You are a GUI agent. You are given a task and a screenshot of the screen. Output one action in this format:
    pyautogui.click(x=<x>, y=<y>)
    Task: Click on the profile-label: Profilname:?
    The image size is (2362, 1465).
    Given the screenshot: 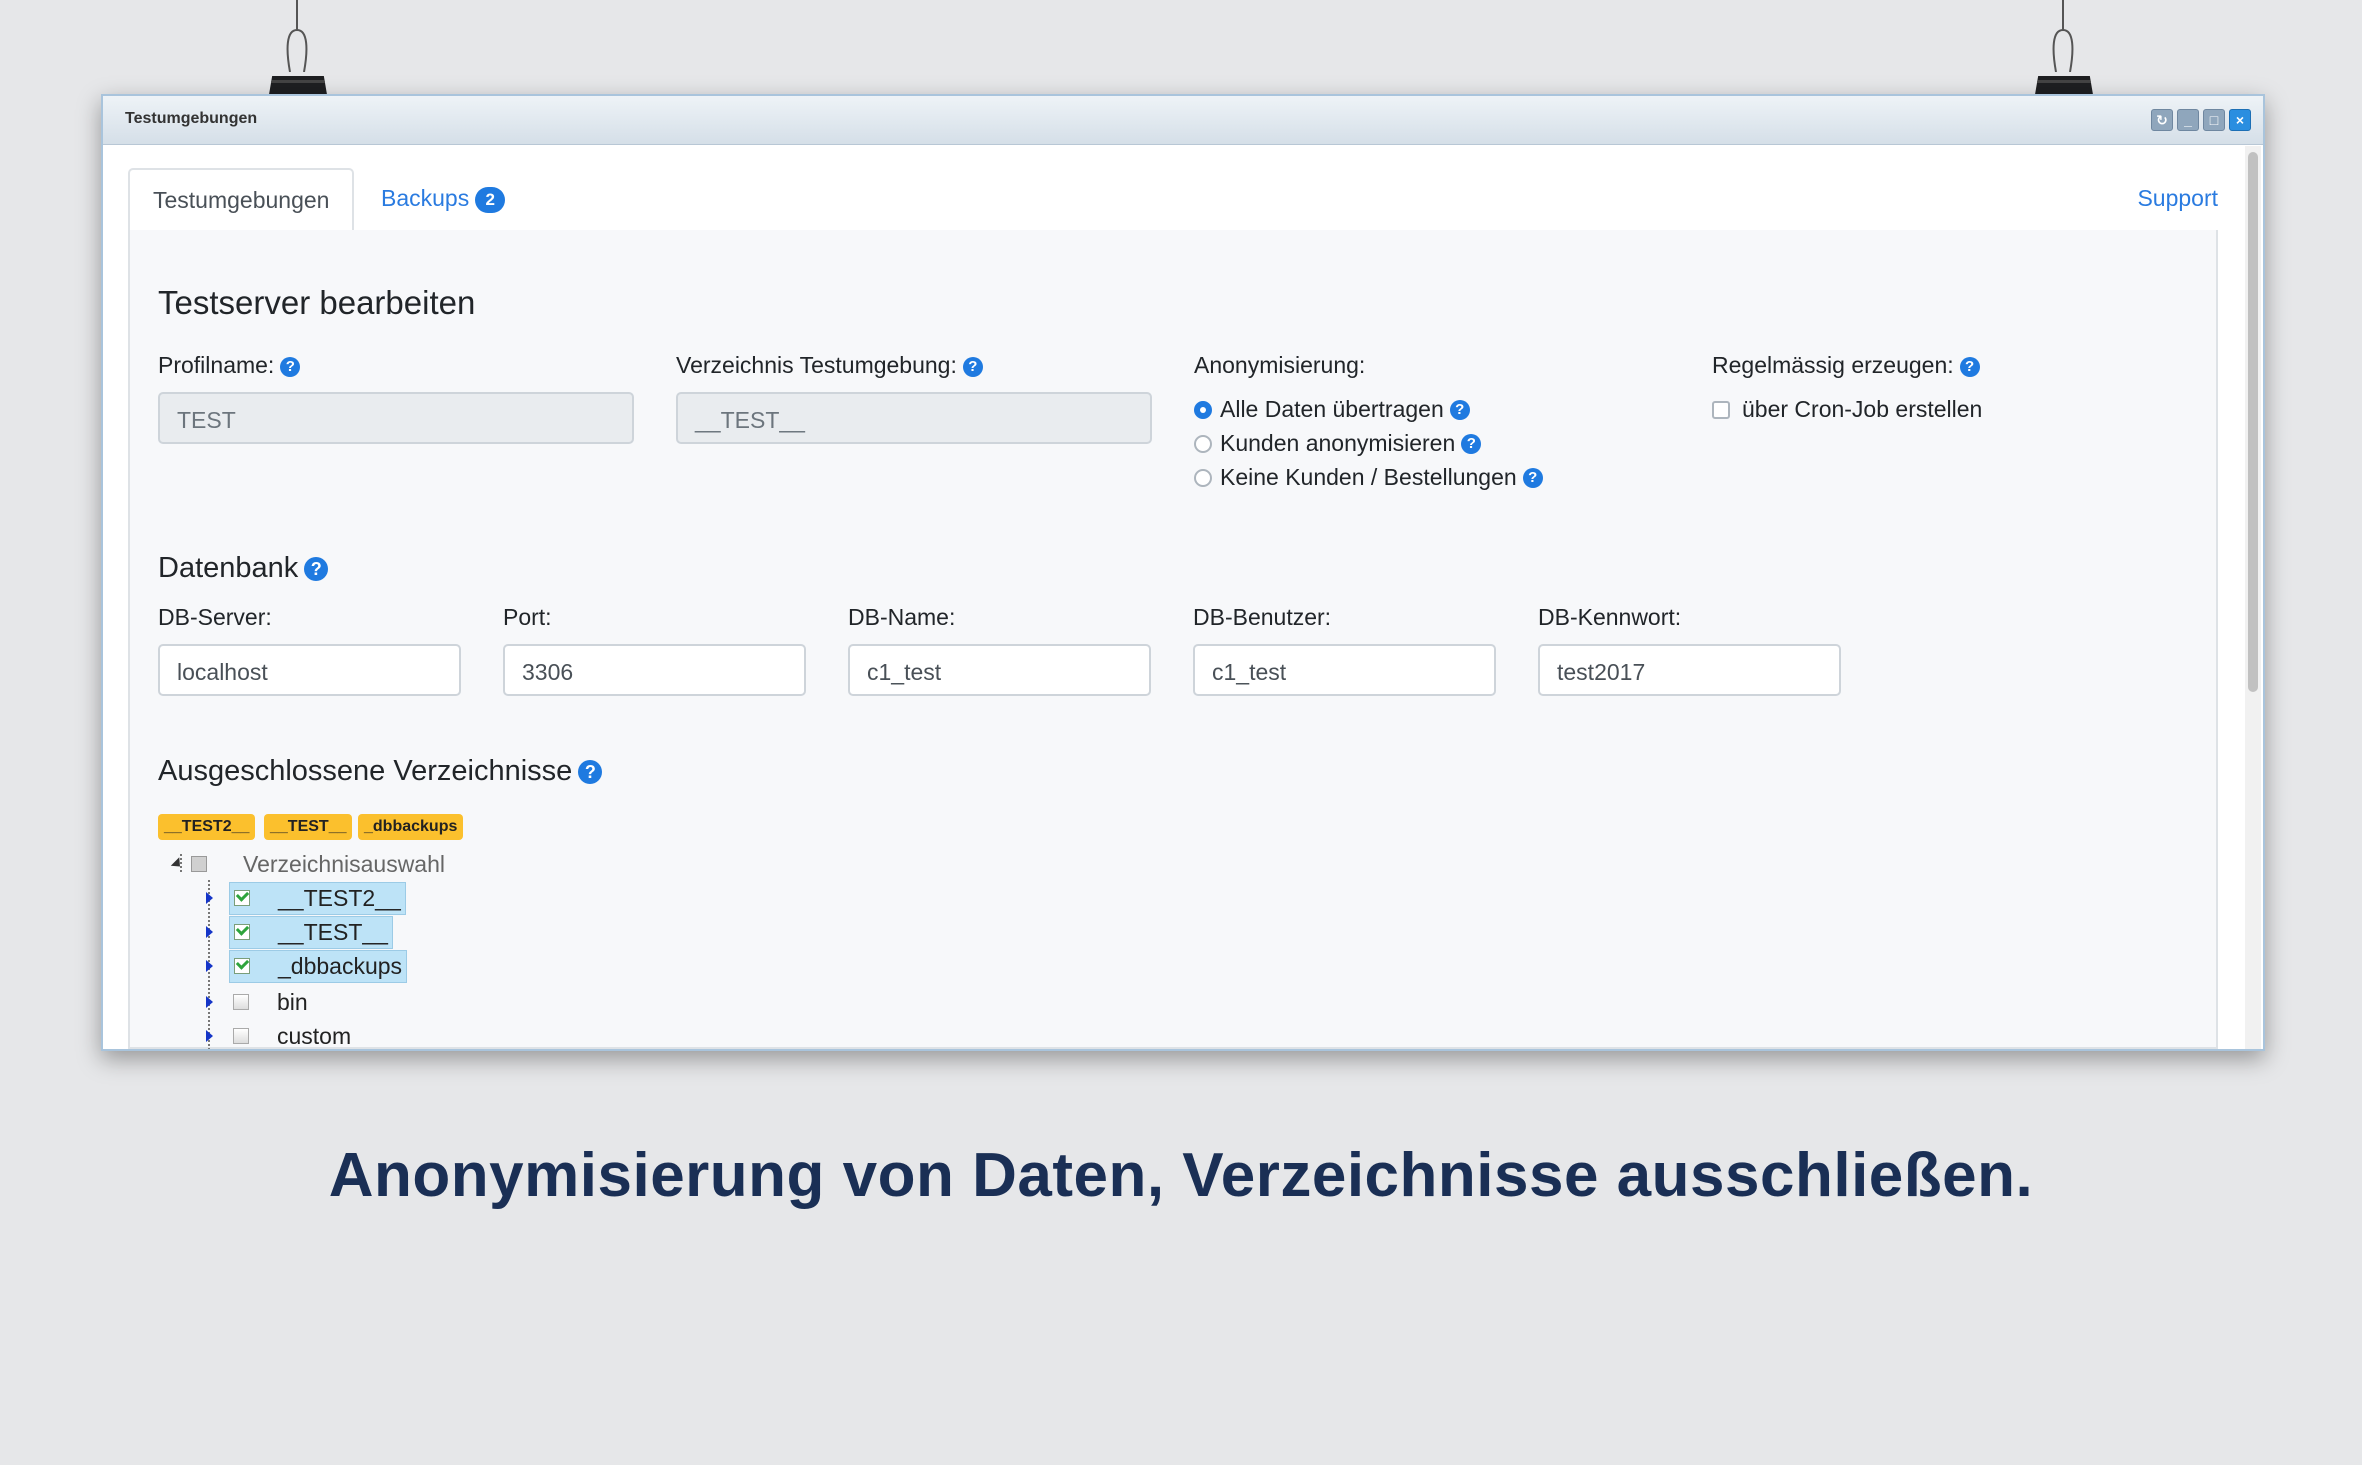 What is the action you would take?
    pyautogui.click(x=229, y=365)
    